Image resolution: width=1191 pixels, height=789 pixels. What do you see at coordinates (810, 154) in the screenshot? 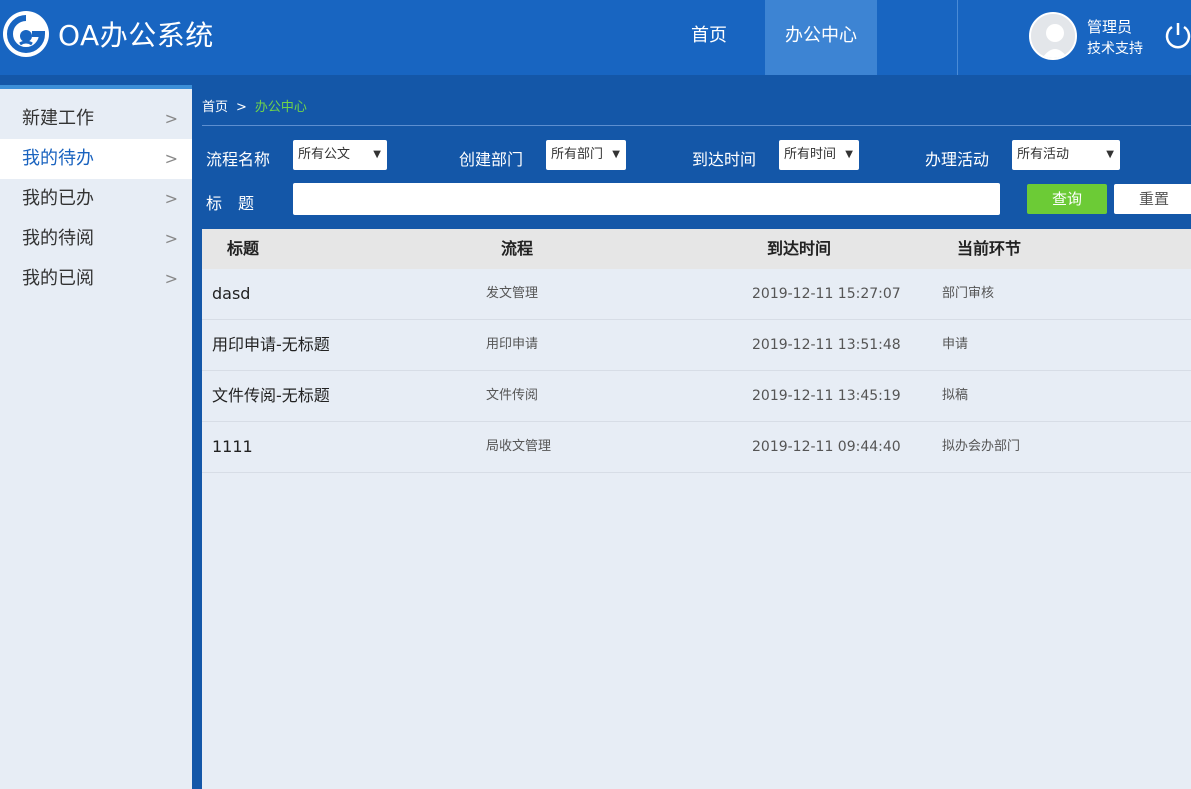
I see `arrival-time-value: 所有时间` at bounding box center [810, 154].